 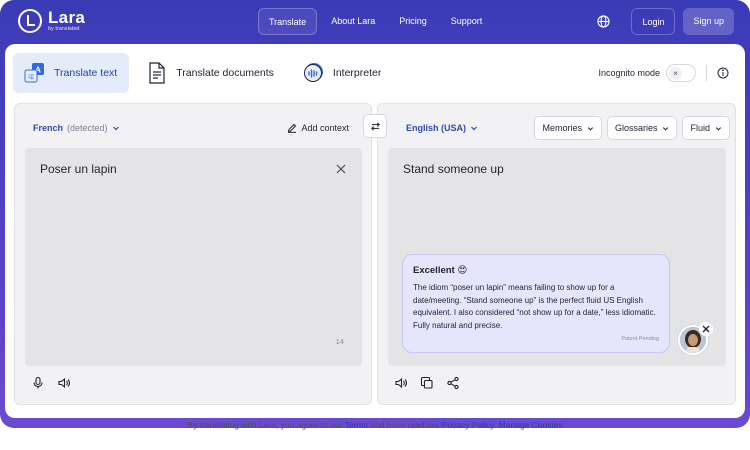 What do you see at coordinates (87, 128) in the screenshot?
I see `detected-label: (detected)` at bounding box center [87, 128].